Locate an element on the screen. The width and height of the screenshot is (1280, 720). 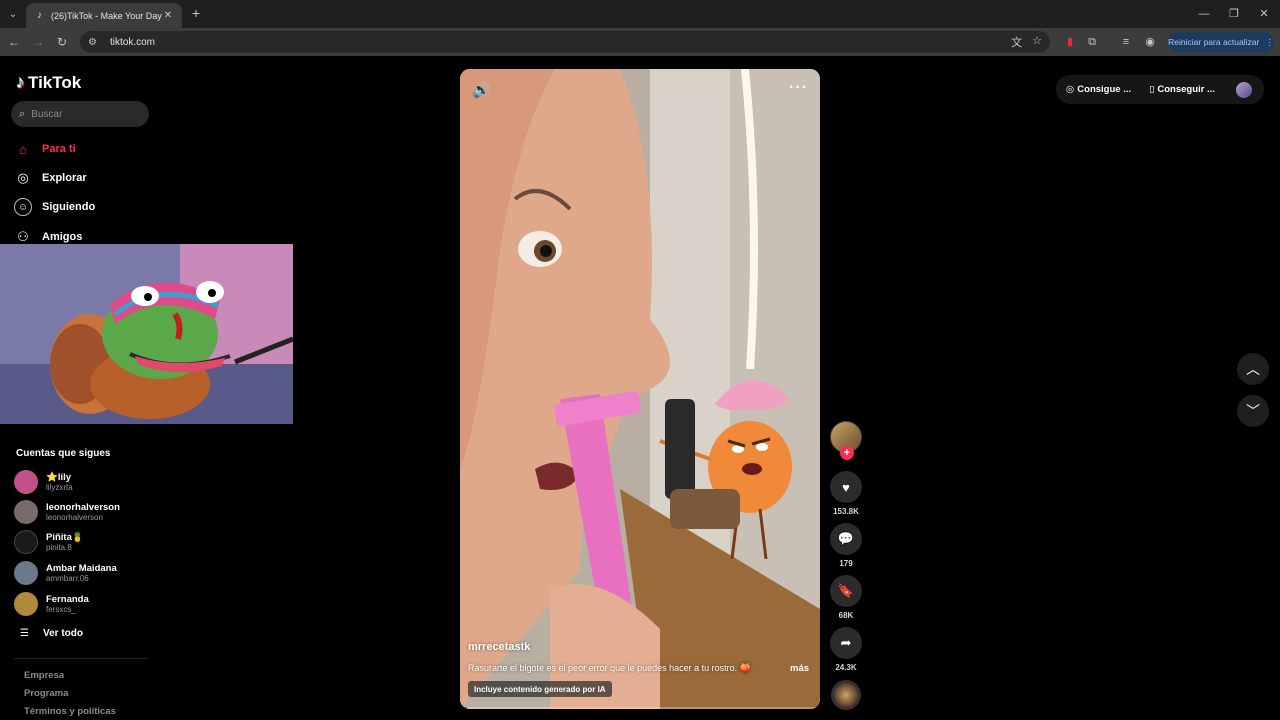
previous-video-chevron-up-icon: ︿ is located at coordinates (1253, 369).